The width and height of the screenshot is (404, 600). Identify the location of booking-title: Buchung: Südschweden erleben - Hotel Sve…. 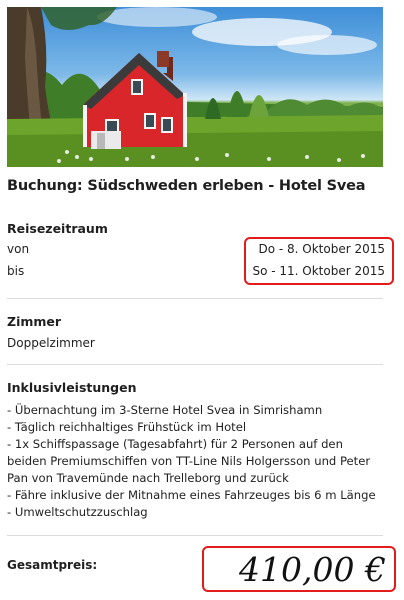
(186, 186).